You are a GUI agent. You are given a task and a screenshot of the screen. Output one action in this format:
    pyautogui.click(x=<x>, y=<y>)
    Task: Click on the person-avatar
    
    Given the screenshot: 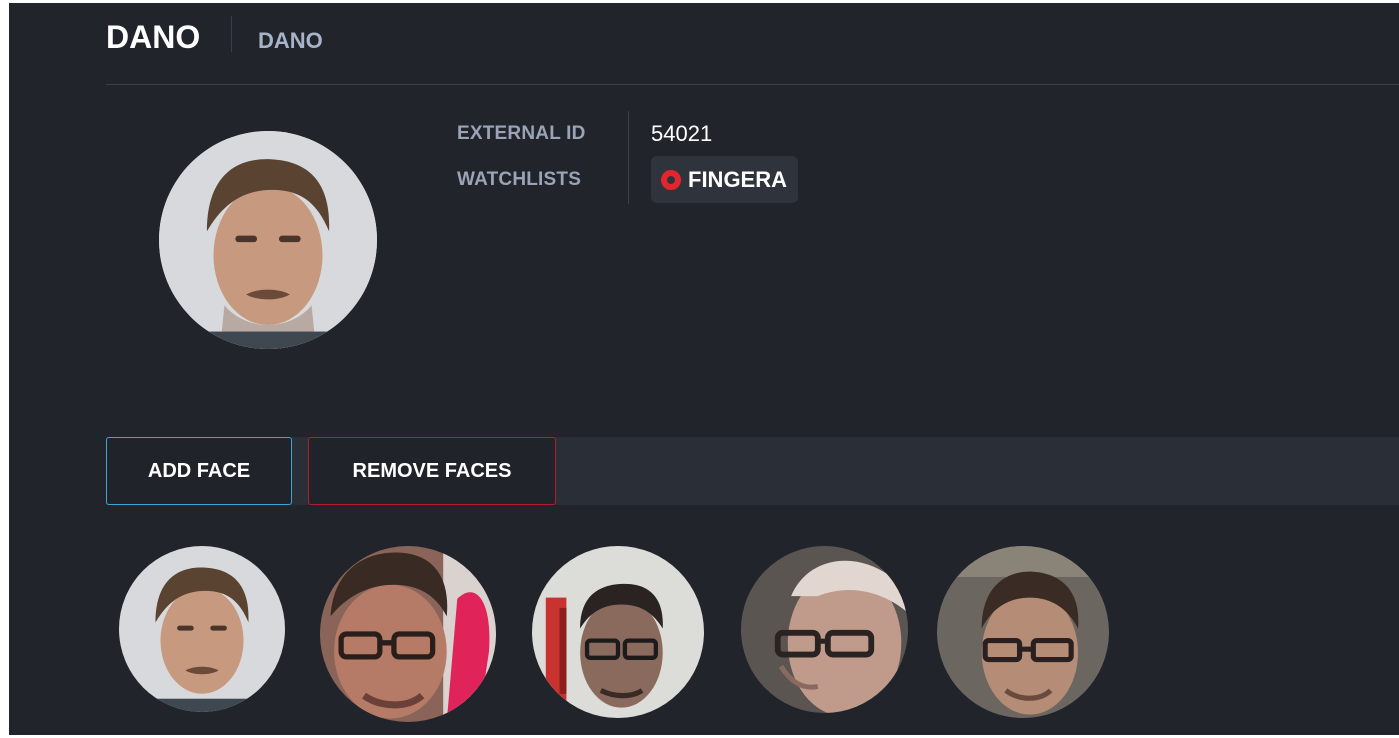 What is the action you would take?
    pyautogui.click(x=268, y=240)
    